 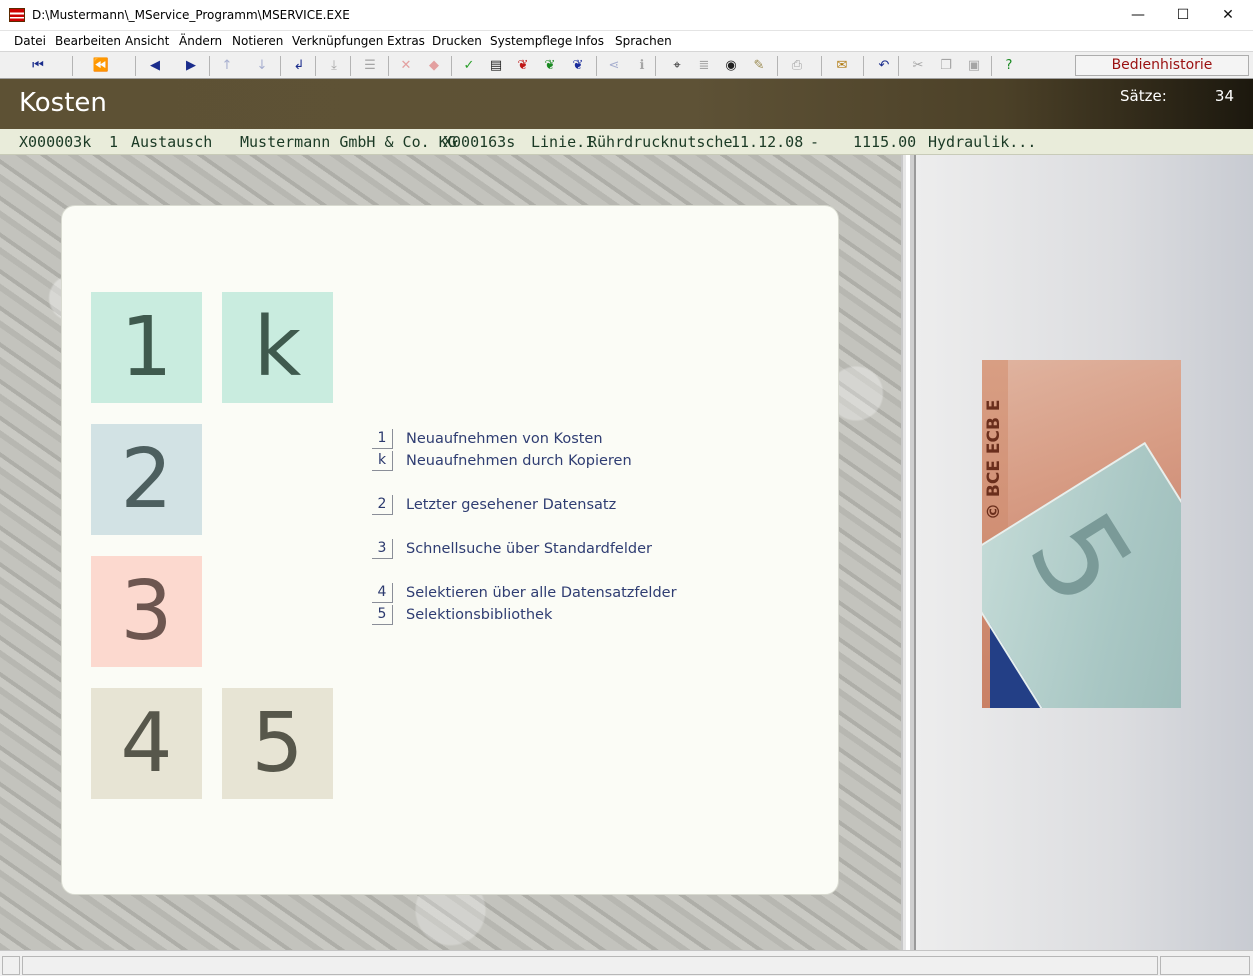 I want to click on option-key: 4, so click(x=382, y=593).